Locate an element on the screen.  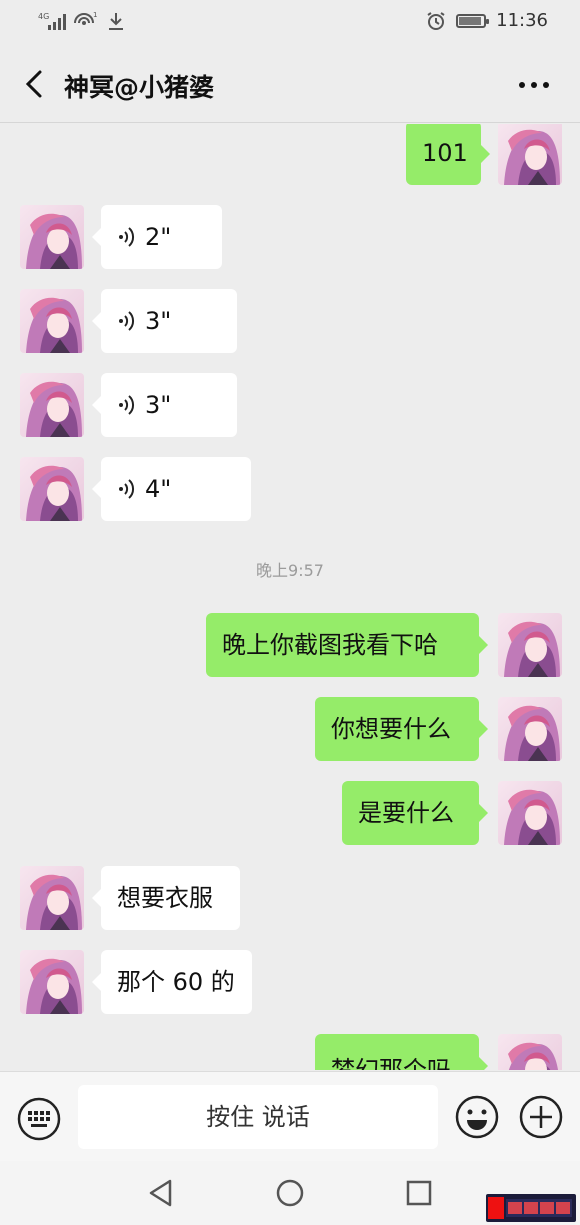
input-bar: 按住 说话 is located at coordinates (290, 1116).